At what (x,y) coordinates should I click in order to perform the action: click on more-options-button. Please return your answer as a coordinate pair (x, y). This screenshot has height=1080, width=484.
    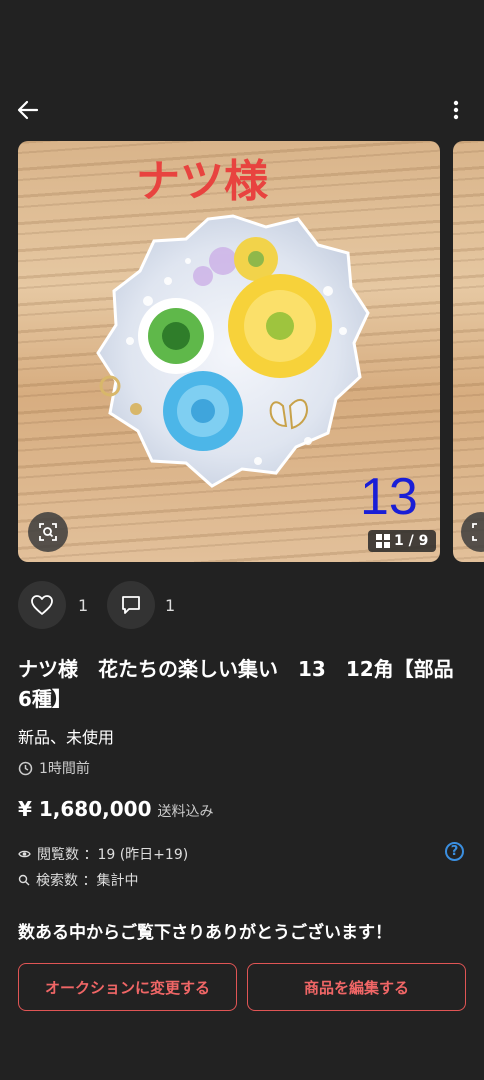
    Looking at the image, I should click on (456, 110).